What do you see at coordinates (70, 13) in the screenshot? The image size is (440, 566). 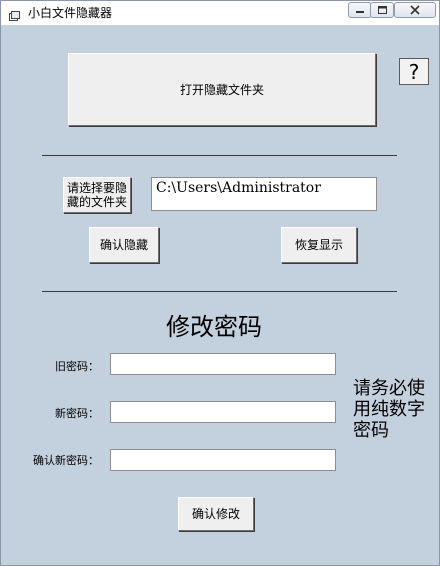 I see `window-title: 小白文件隐藏器` at bounding box center [70, 13].